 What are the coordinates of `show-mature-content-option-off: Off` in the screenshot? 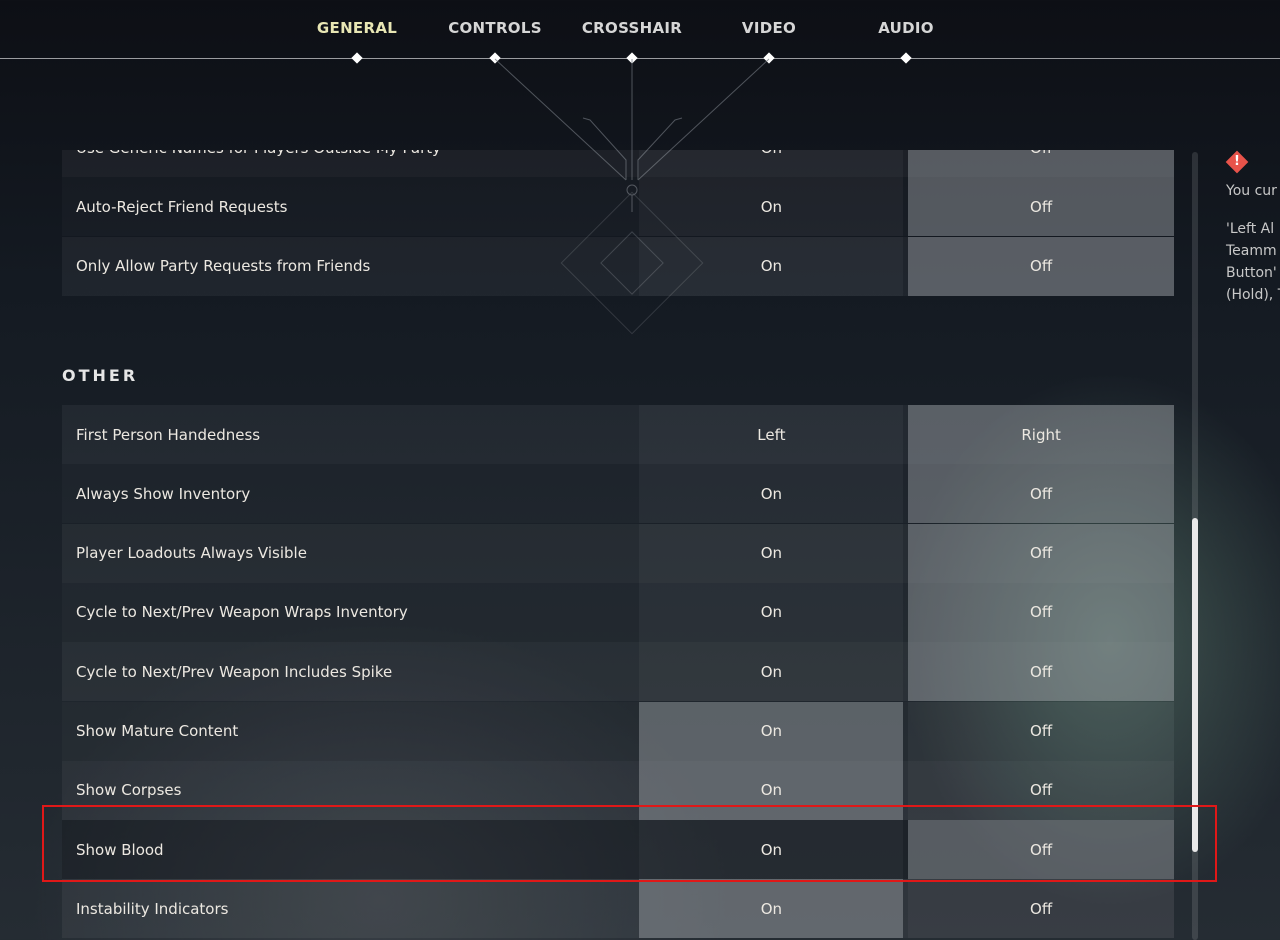 It's located at (1041, 731).